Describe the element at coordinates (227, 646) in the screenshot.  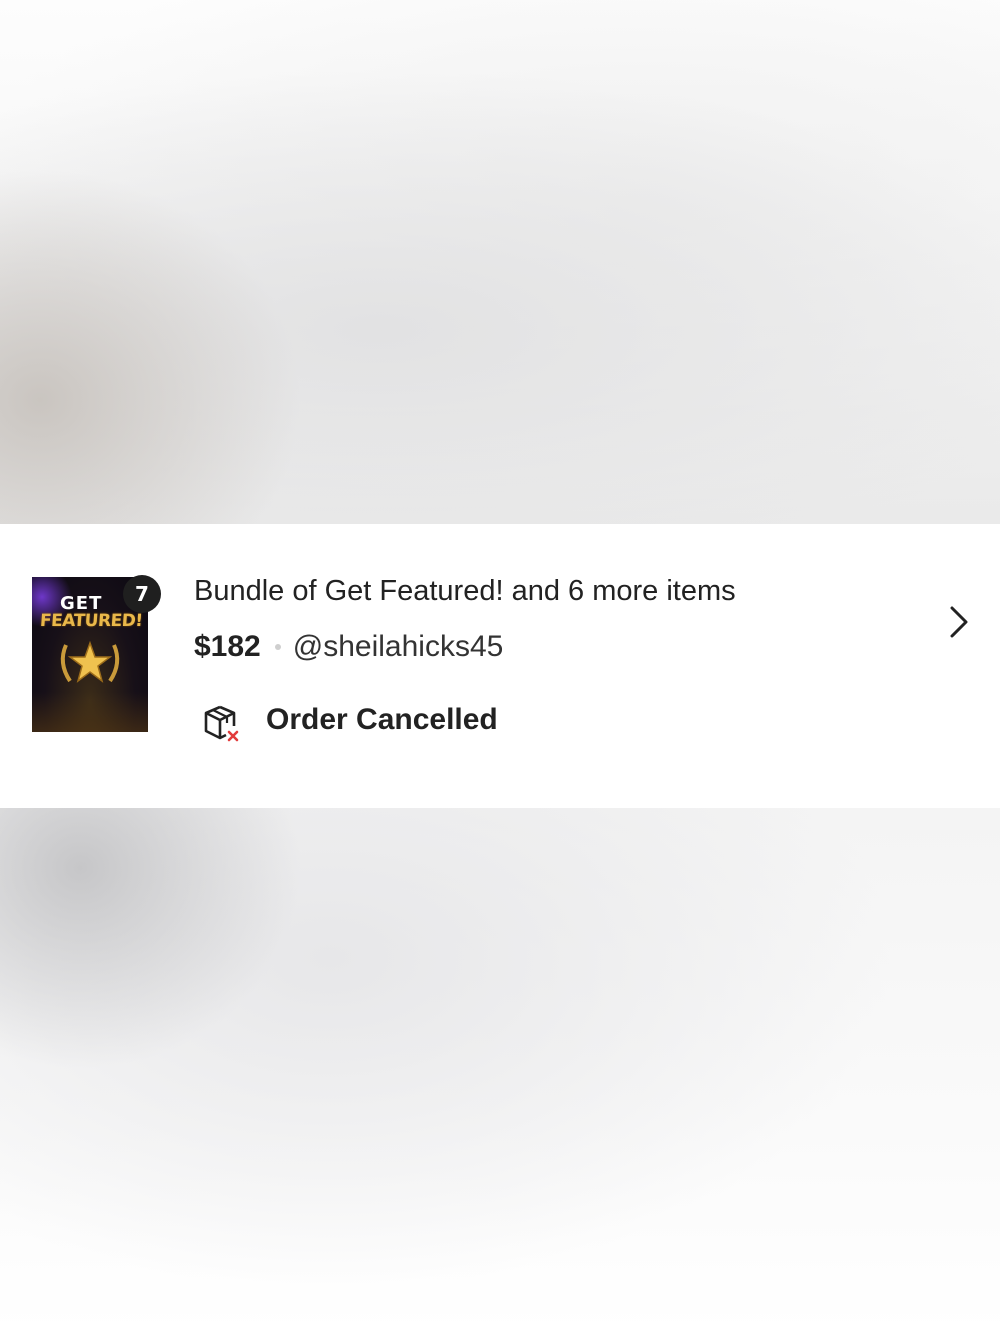
I see `order-price: $182` at that location.